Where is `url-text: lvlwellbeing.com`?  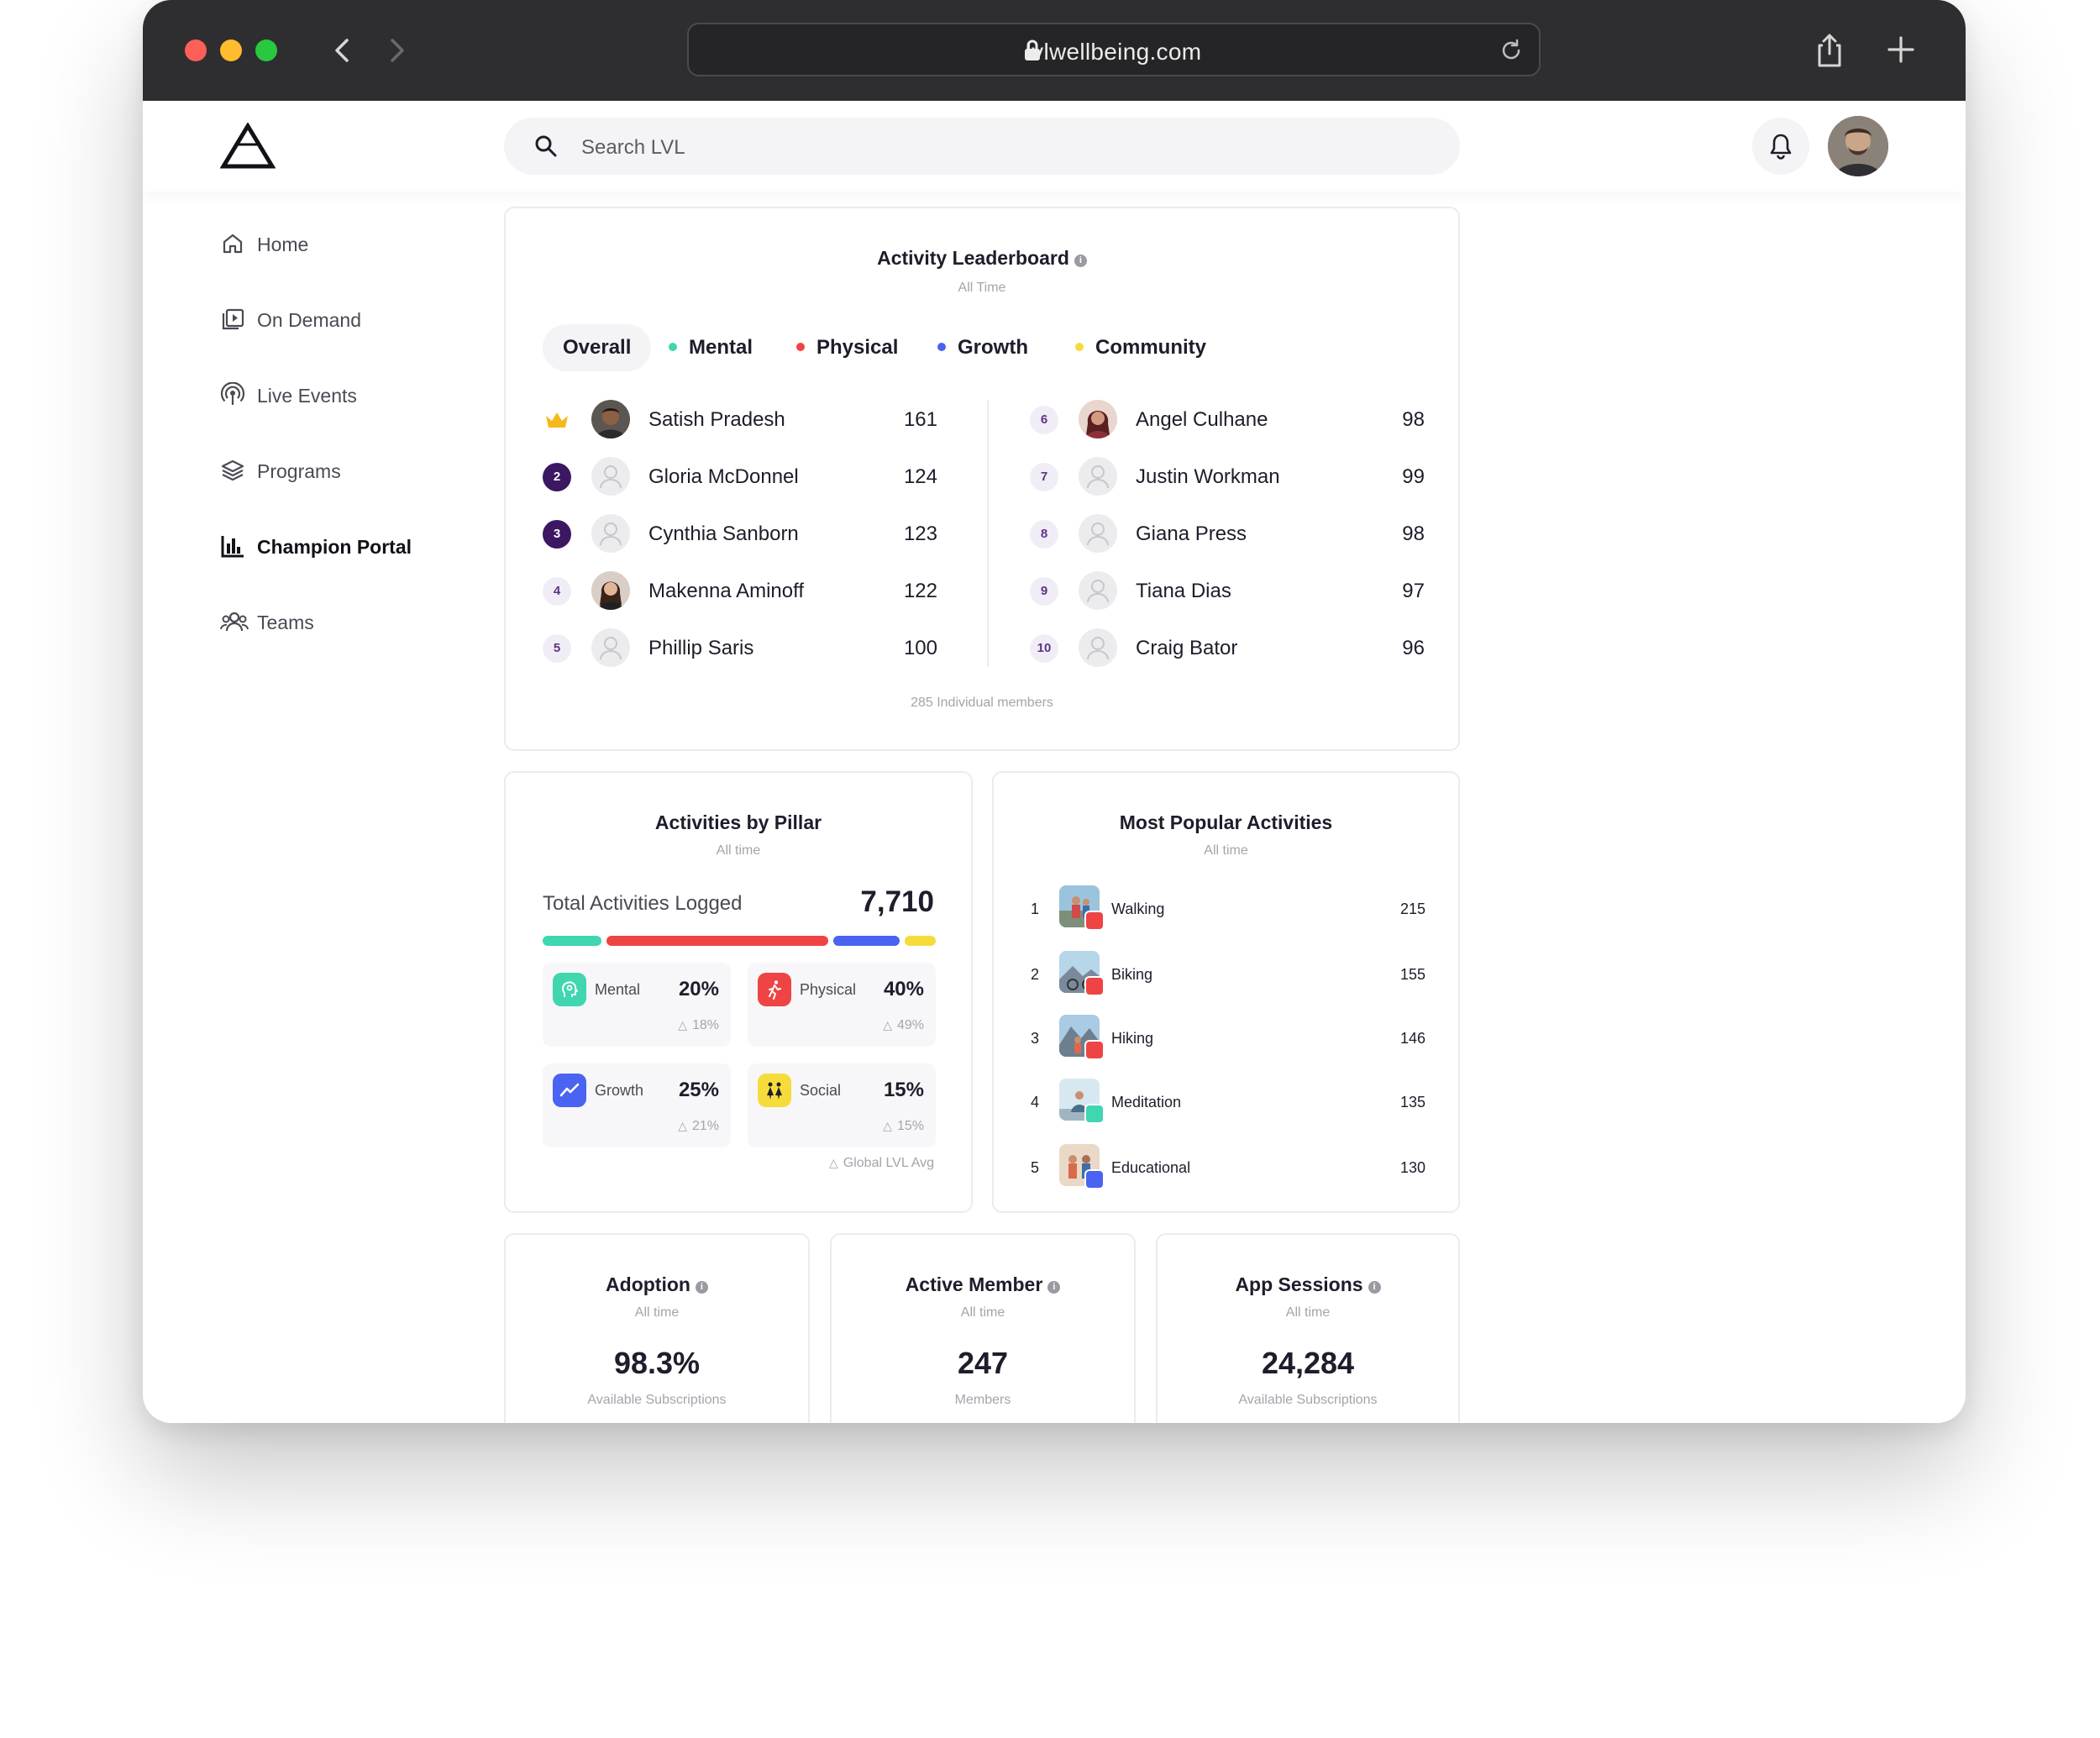
url-text: lvlwellbeing.com is located at coordinates (1114, 52).